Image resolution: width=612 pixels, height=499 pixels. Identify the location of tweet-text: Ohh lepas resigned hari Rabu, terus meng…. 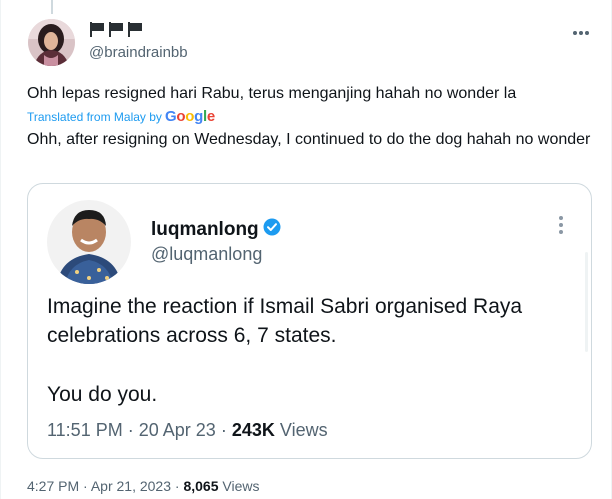
(272, 93).